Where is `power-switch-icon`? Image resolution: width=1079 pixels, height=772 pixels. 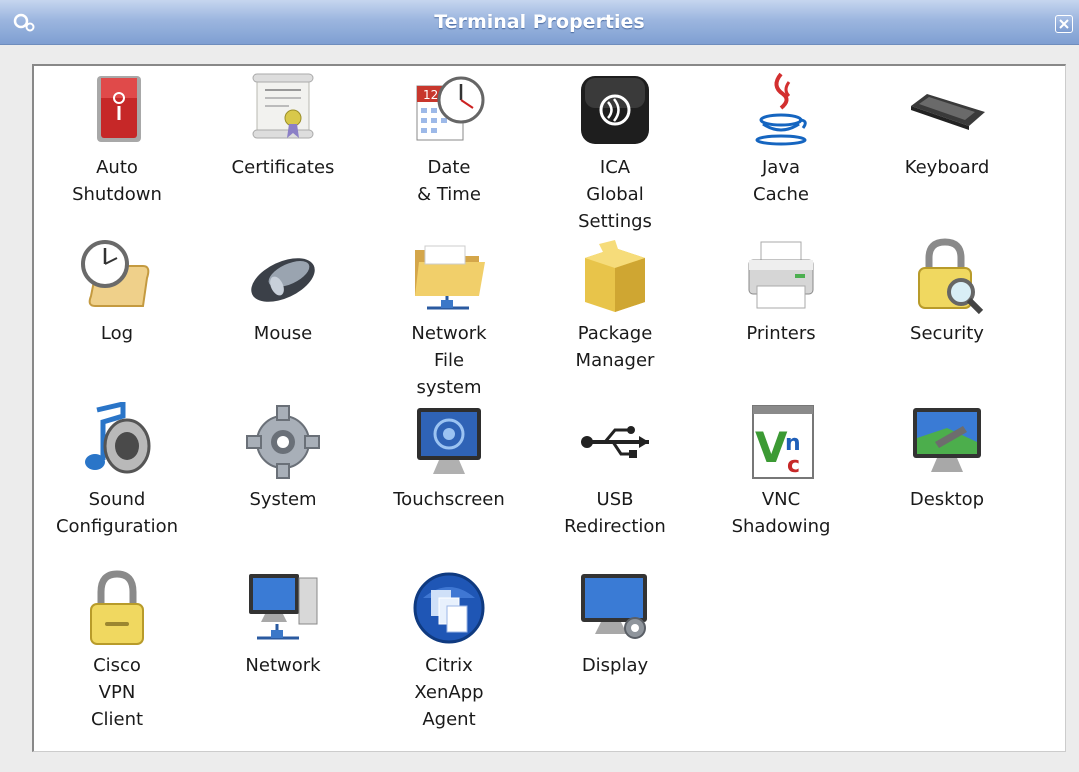
power-switch-icon is located at coordinates (119, 109).